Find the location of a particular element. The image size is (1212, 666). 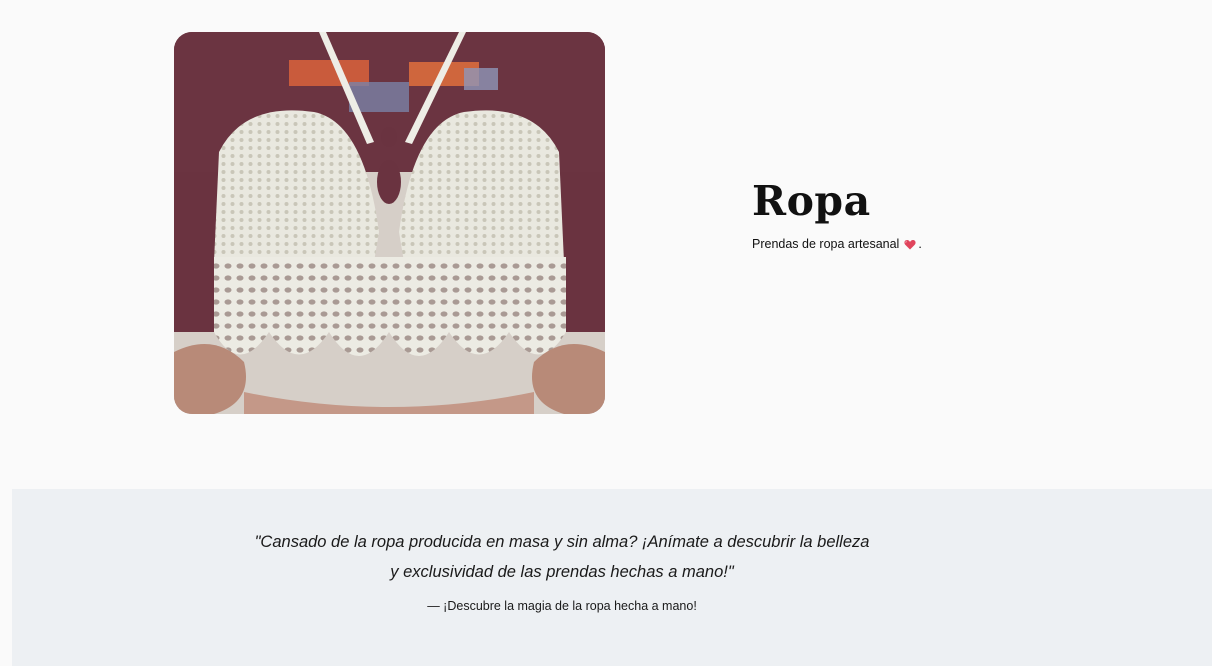

subtitle-text: Prendas de ropa artesanal is located at coordinates (826, 244).